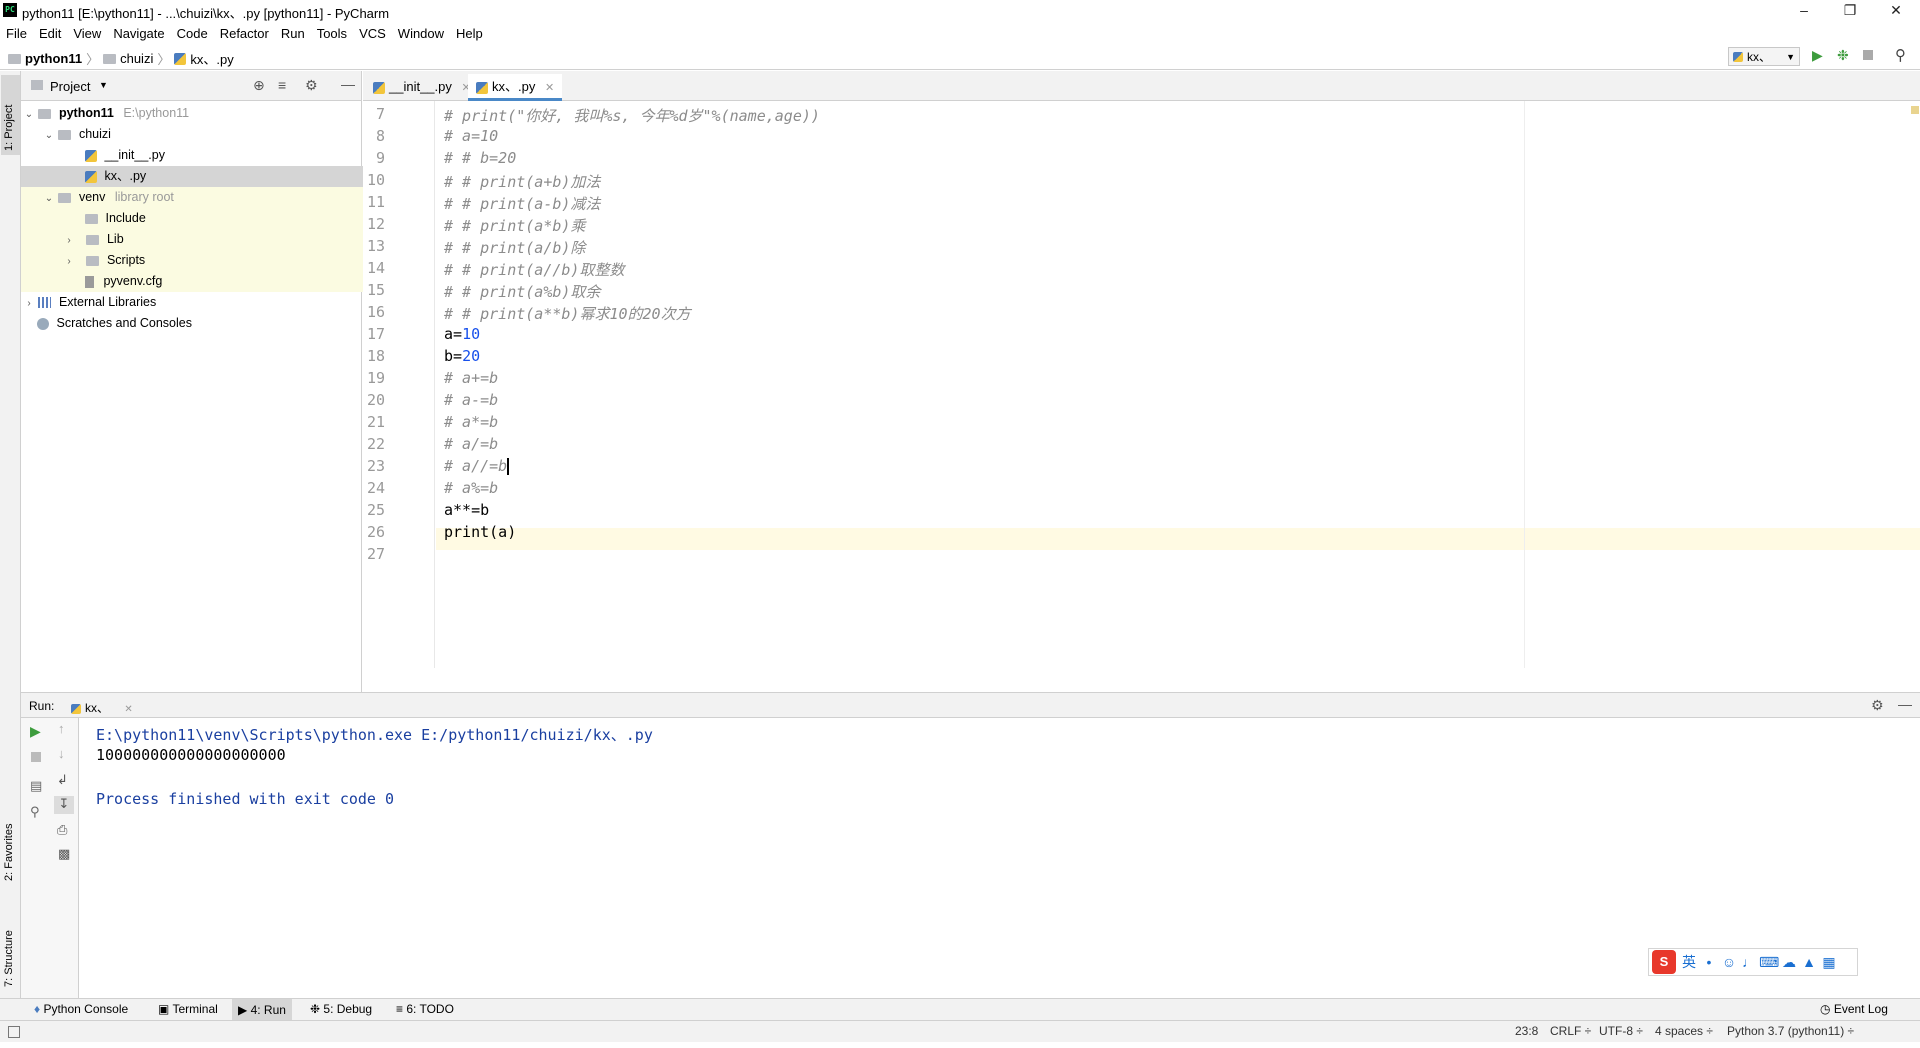  What do you see at coordinates (462, 356) in the screenshot?
I see `code-line: b=20` at bounding box center [462, 356].